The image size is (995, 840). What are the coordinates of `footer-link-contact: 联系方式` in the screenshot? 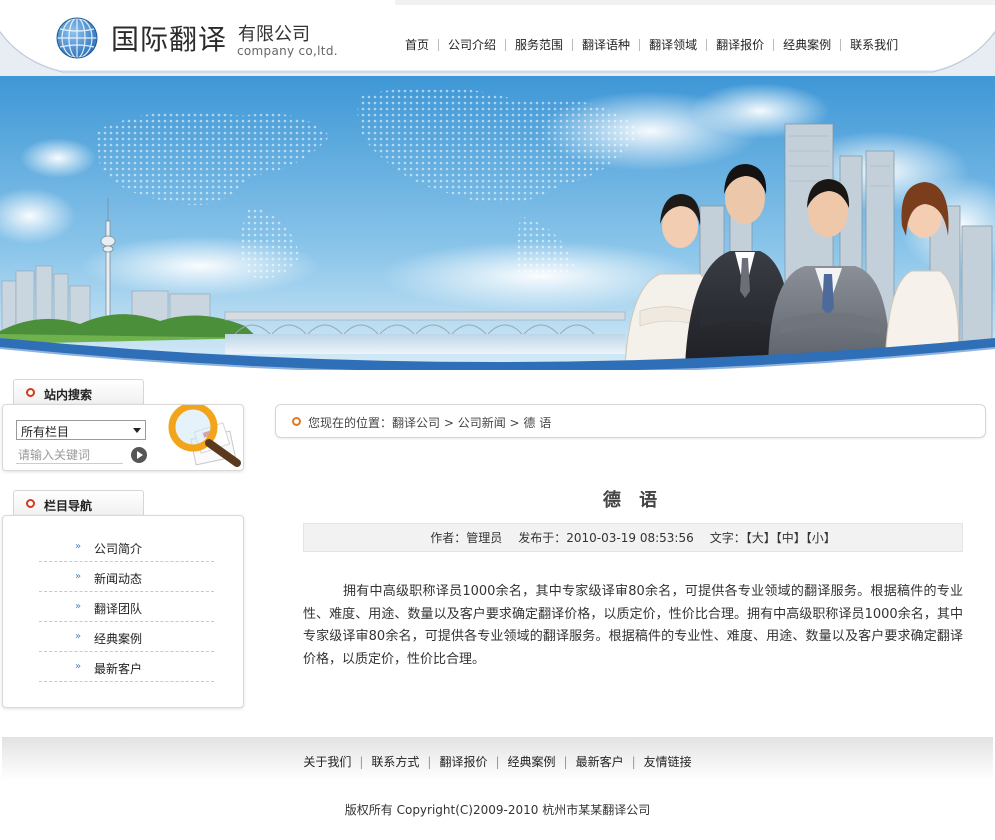 It's located at (395, 762).